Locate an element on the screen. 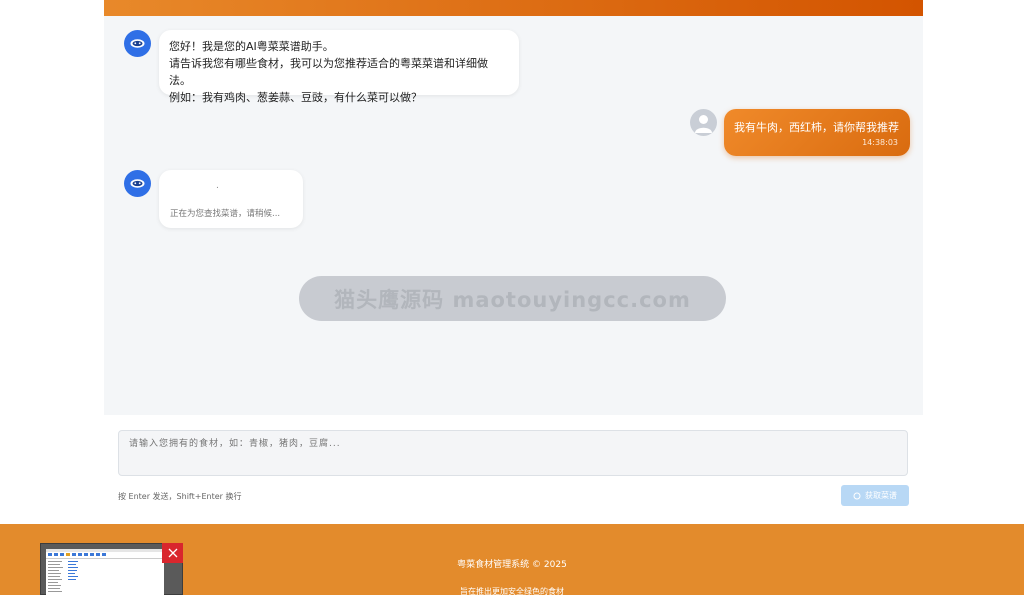  user-avatar is located at coordinates (703, 122).